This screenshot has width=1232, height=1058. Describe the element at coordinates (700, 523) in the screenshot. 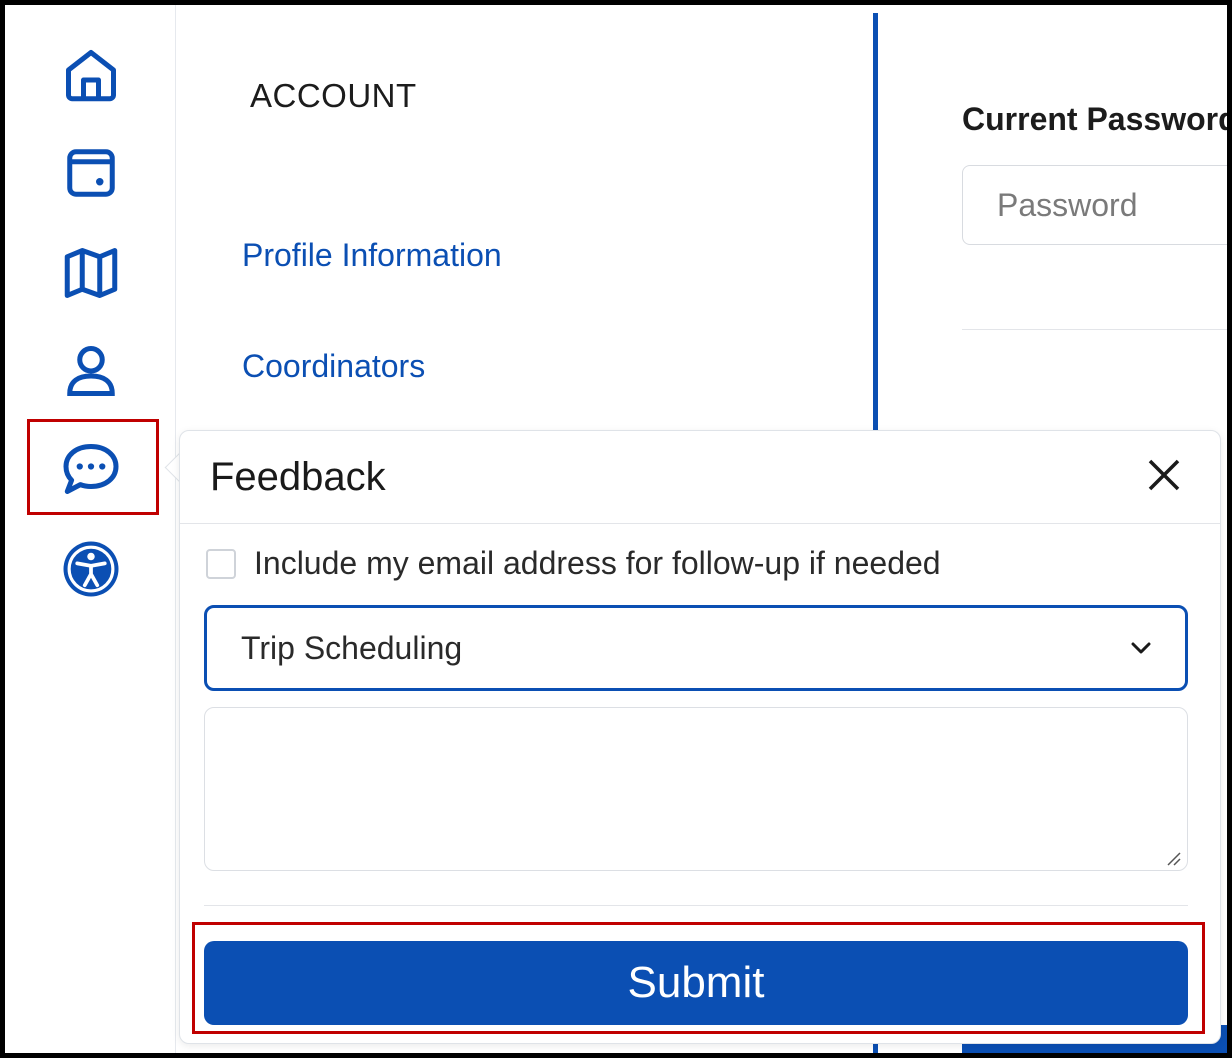

I see `popup-header-divider` at that location.